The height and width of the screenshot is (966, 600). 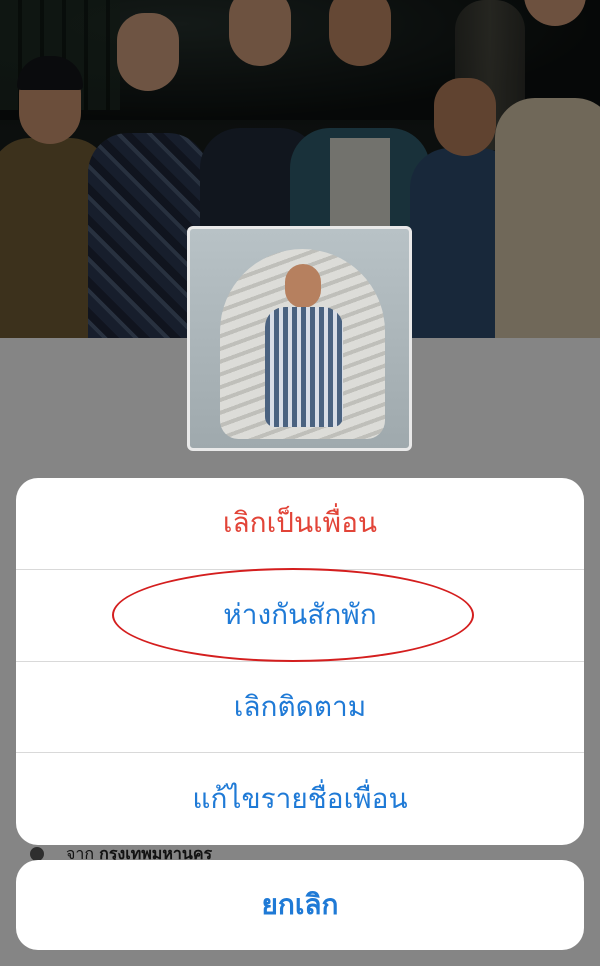 I want to click on unfollow-button: เลิกติดตาม, so click(x=300, y=708).